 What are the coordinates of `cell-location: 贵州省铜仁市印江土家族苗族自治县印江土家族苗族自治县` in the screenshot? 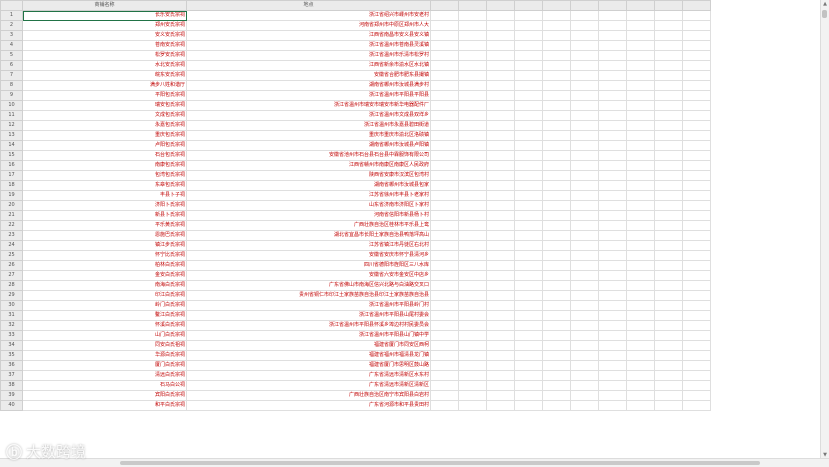 It's located at (308, 295).